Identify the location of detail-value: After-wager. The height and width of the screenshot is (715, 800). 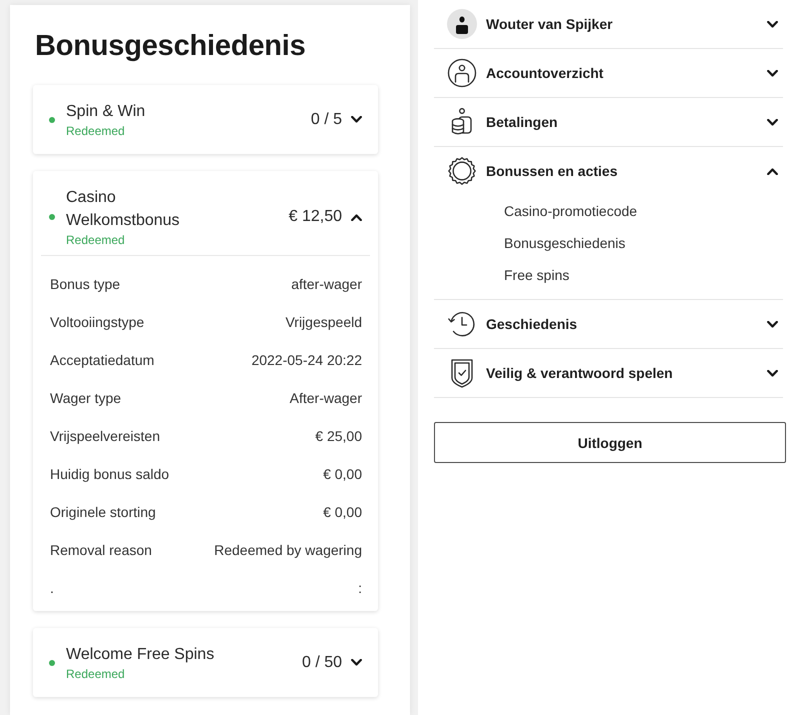
(326, 398).